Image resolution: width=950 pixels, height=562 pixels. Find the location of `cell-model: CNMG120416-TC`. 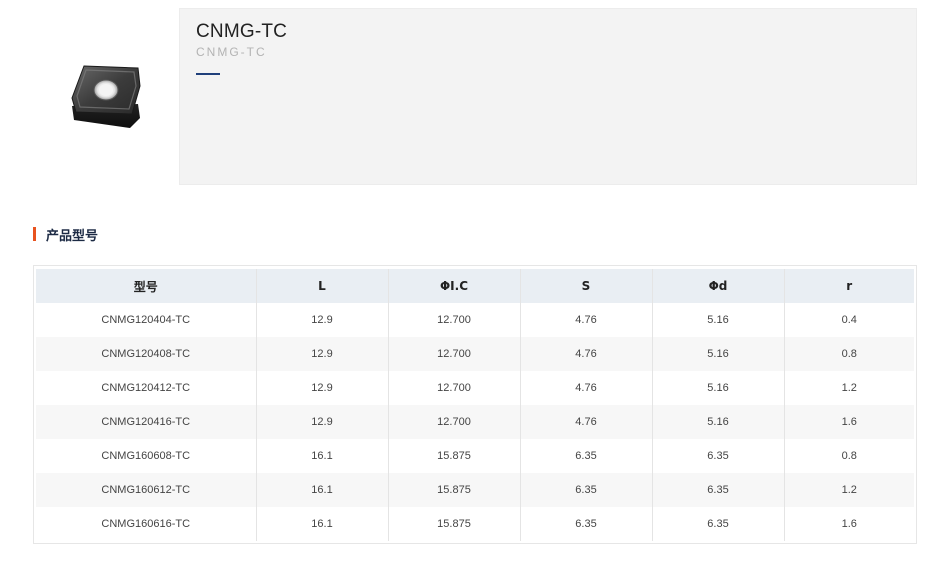

cell-model: CNMG120416-TC is located at coordinates (146, 422).